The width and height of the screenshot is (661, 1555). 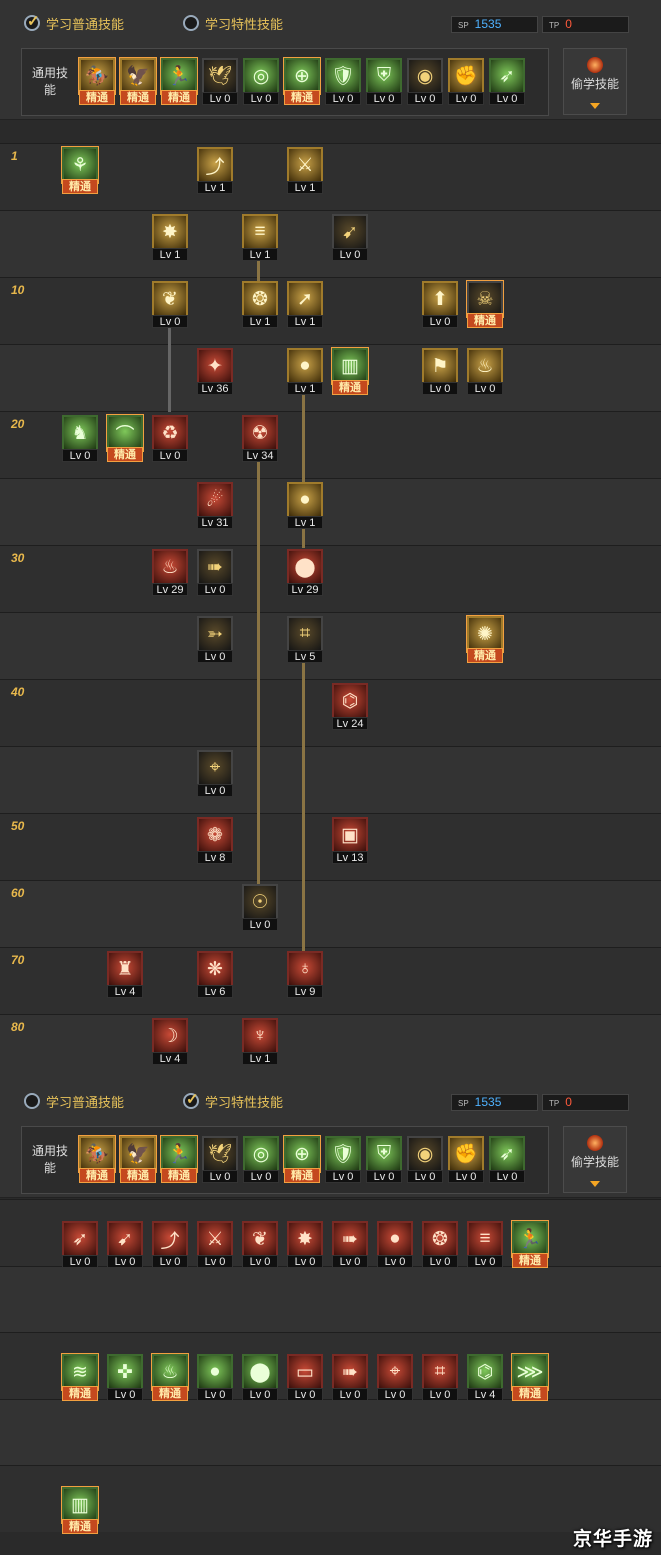 What do you see at coordinates (215, 170) in the screenshot?
I see `skill-slot: ⤴ Lv 1` at bounding box center [215, 170].